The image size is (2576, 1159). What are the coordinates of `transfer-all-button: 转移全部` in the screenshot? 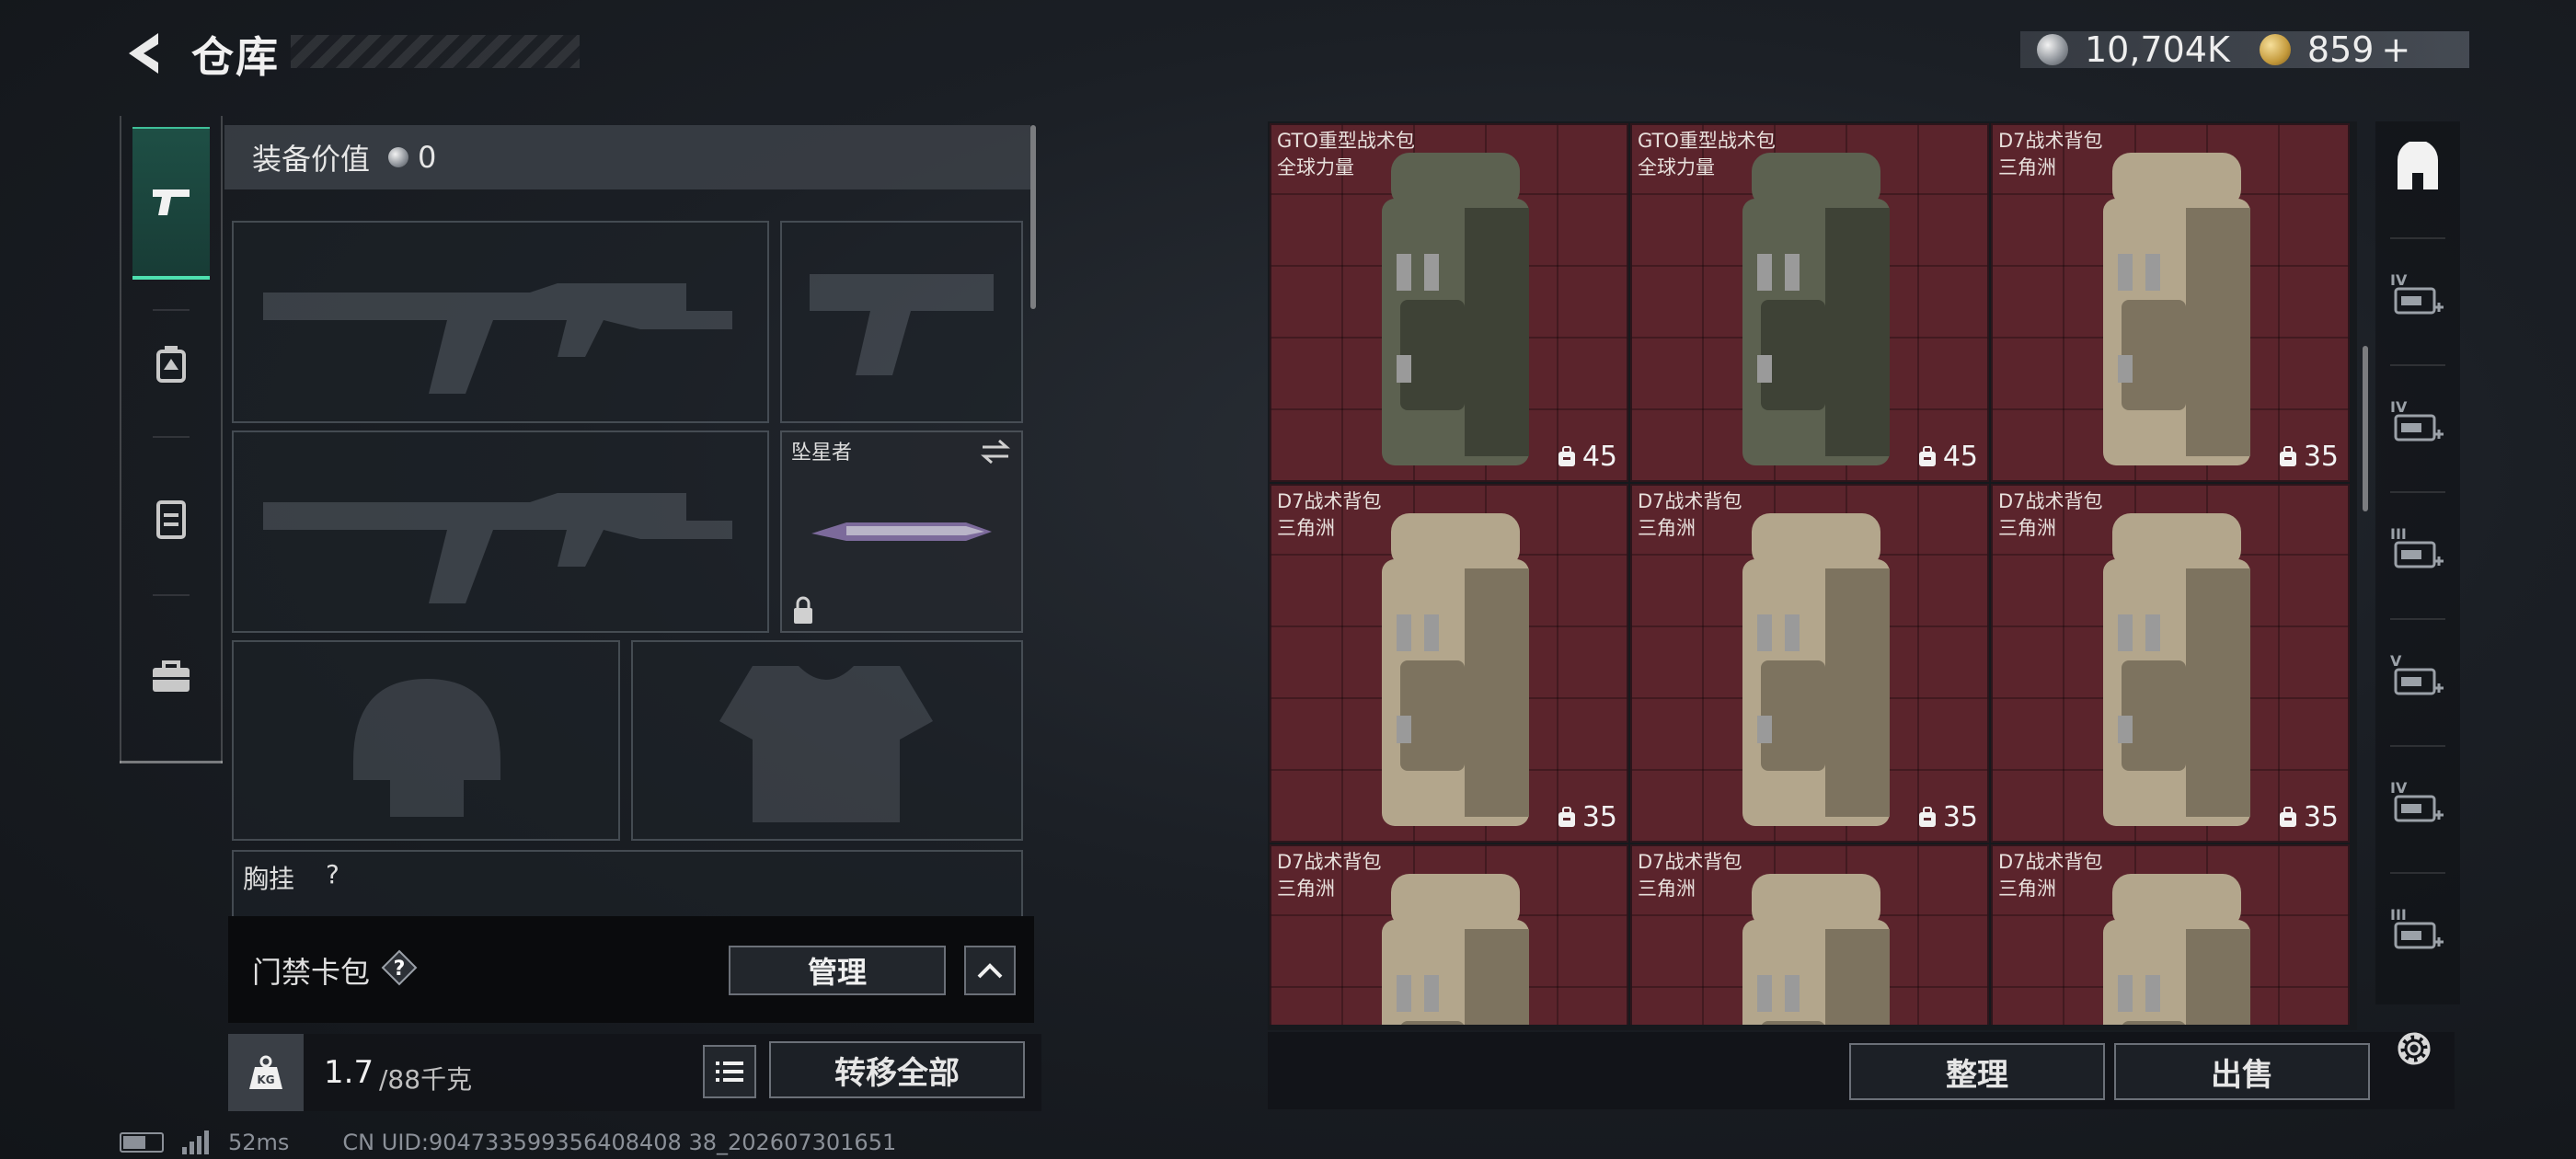 It's located at (897, 1069).